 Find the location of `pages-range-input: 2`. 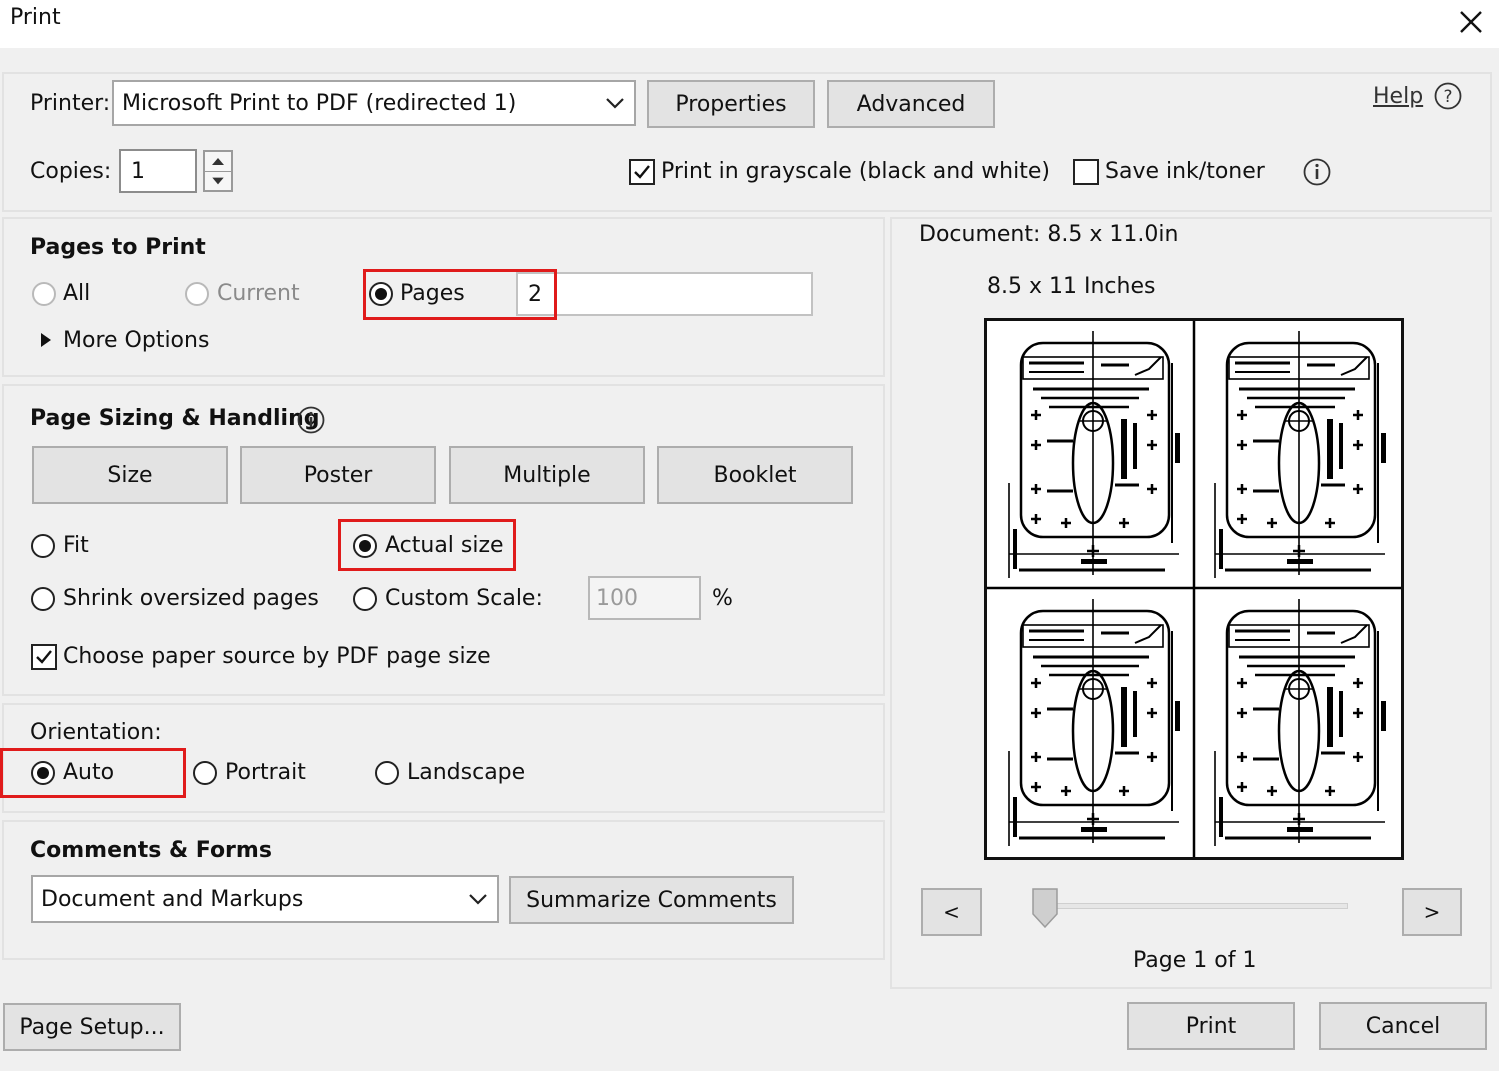

pages-range-input: 2 is located at coordinates (664, 294).